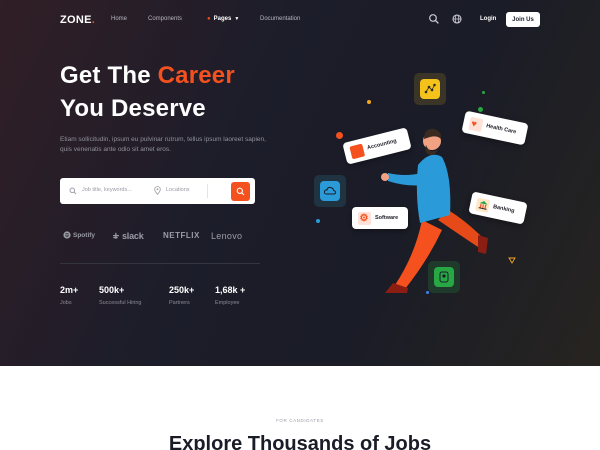  Describe the element at coordinates (237, 19) in the screenshot. I see `chevron-down-icon: ▼` at that location.